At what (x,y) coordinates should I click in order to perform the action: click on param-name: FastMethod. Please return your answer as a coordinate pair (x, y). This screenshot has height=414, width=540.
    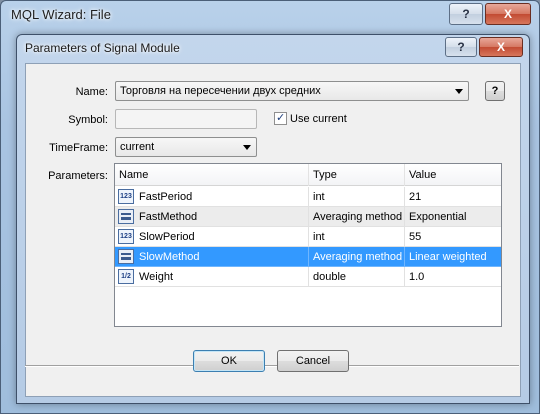
    Looking at the image, I should click on (168, 217).